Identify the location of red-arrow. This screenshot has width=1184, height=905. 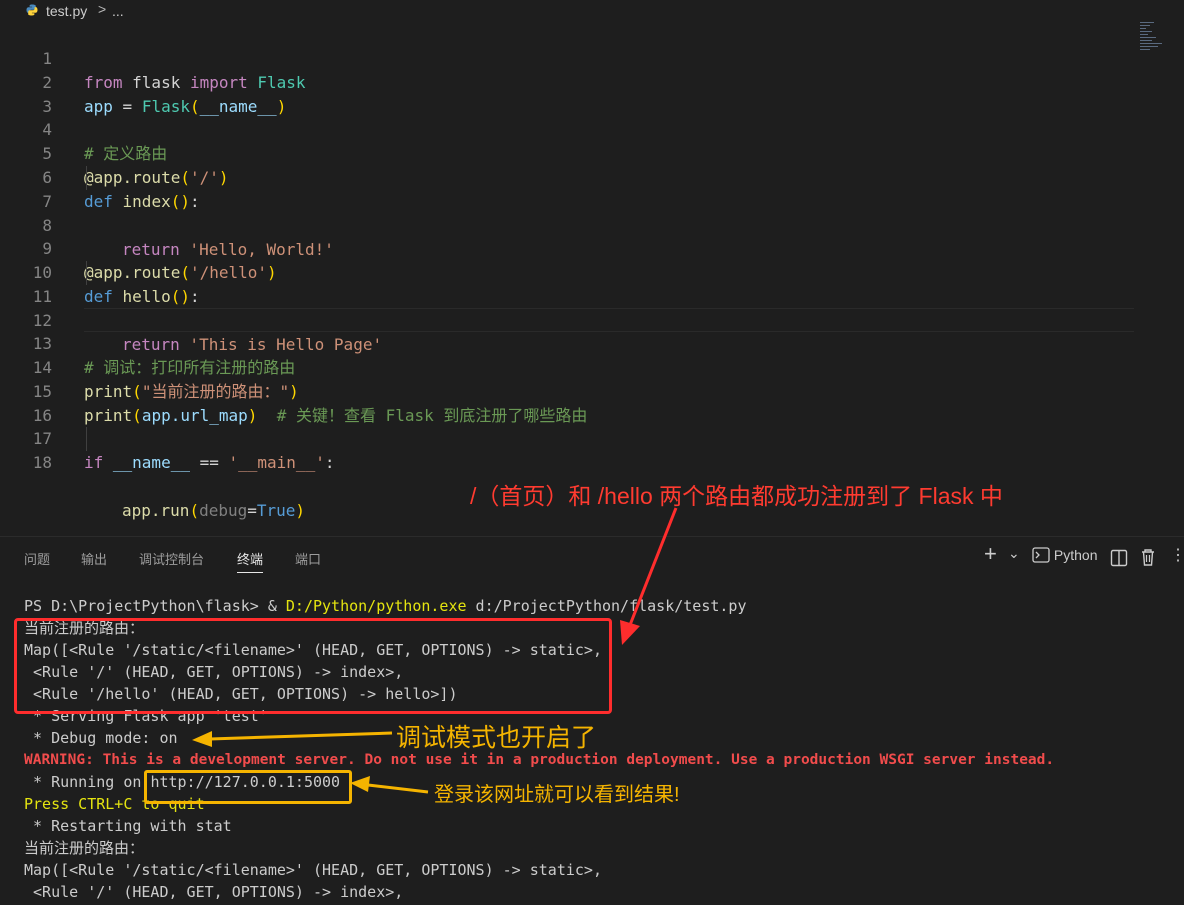
(649, 576).